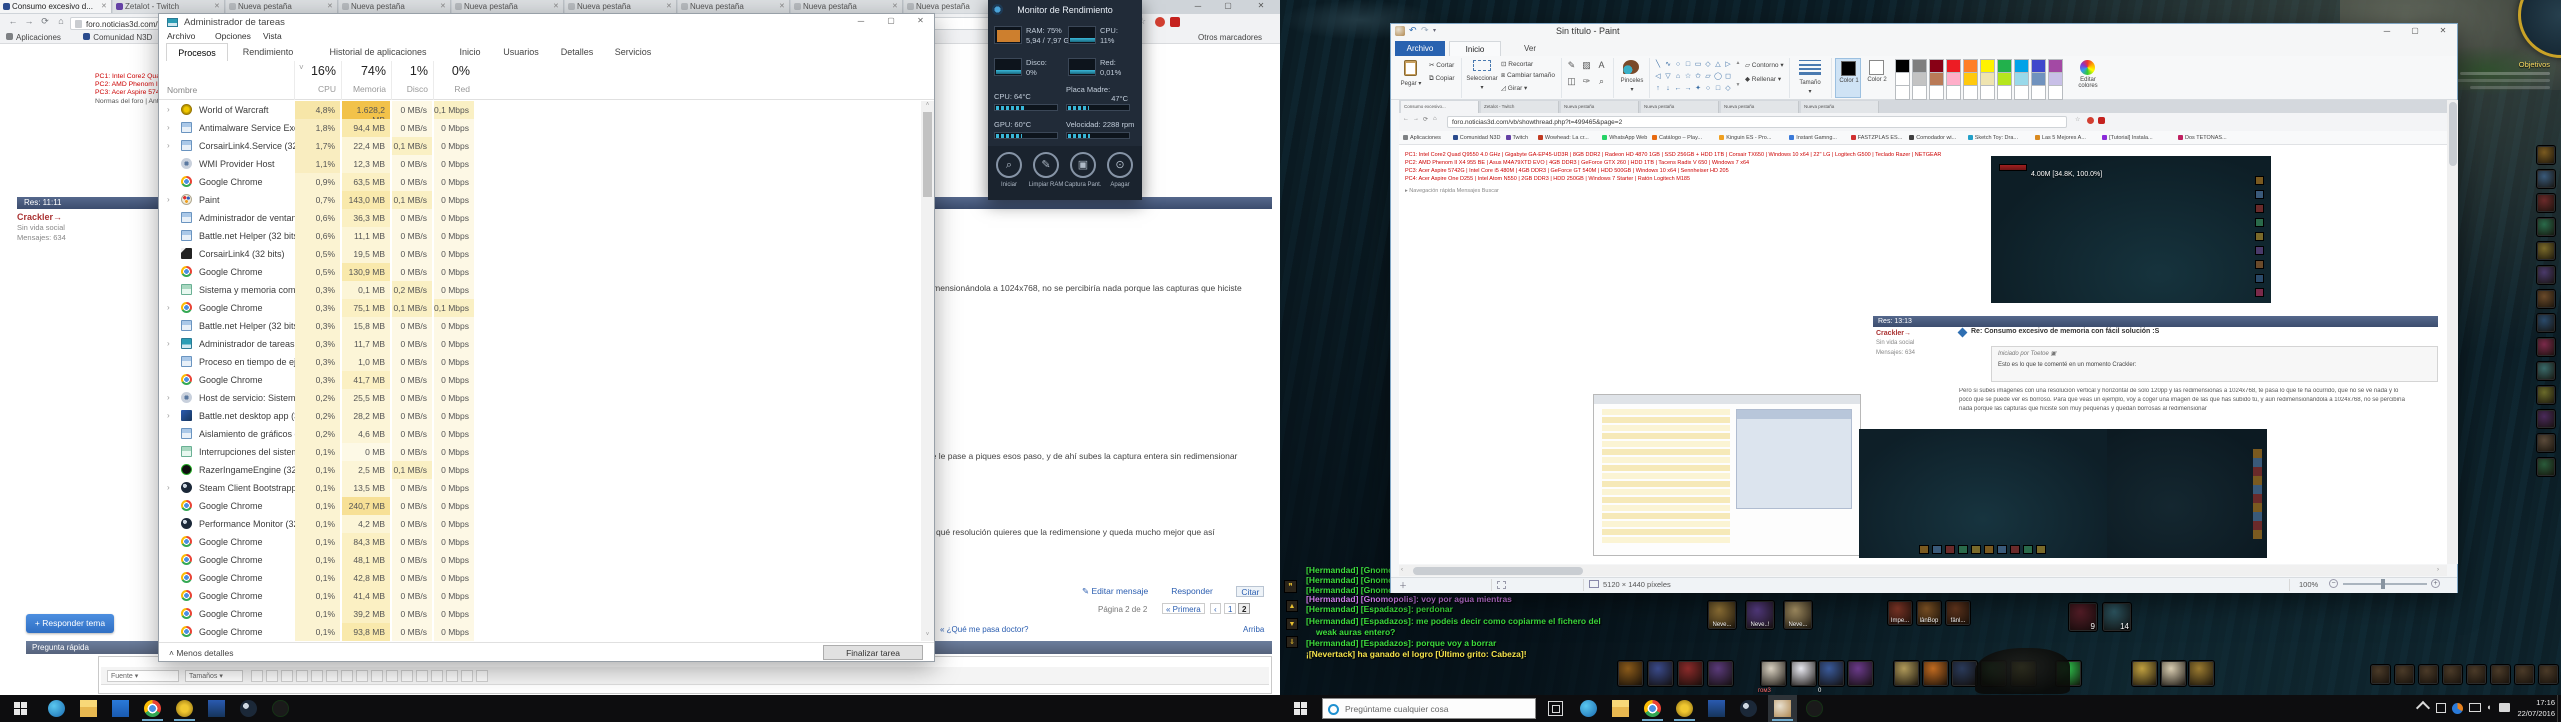 The width and height of the screenshot is (2561, 722). Describe the element at coordinates (546, 596) in the screenshot. I see `table-row: Google Chrome 0,1% 41,4 MB 0 MB/s 0 Mbps` at that location.